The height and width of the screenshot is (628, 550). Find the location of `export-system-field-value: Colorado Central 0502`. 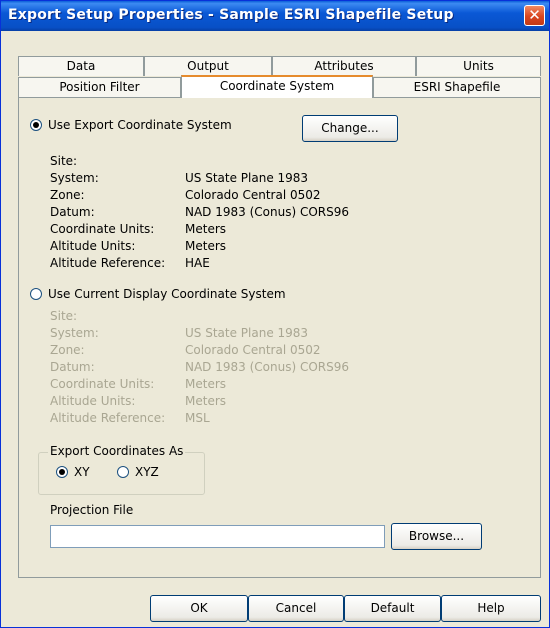

export-system-field-value: Colorado Central 0502 is located at coordinates (253, 195).